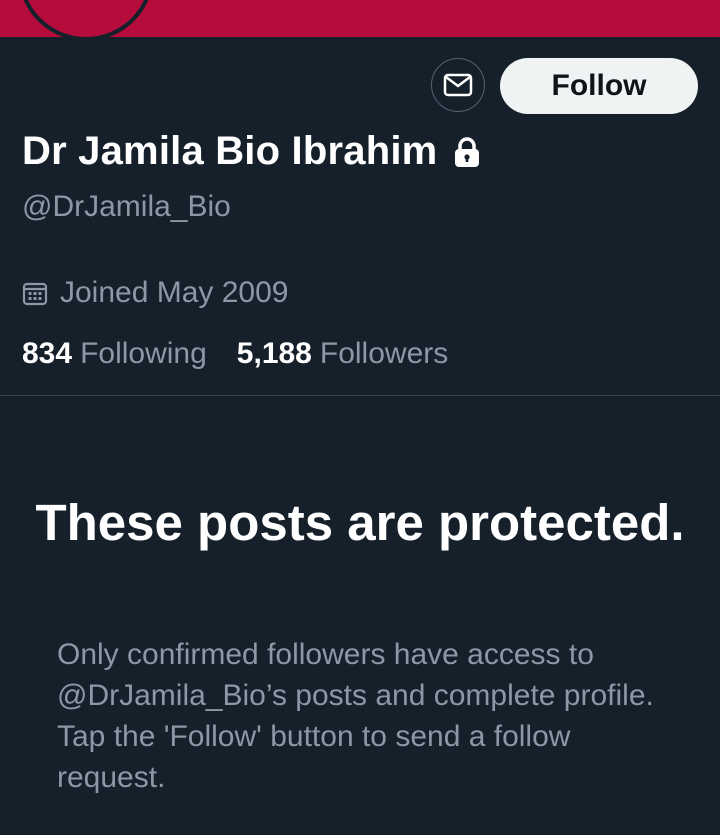  I want to click on envelope-icon, so click(458, 85).